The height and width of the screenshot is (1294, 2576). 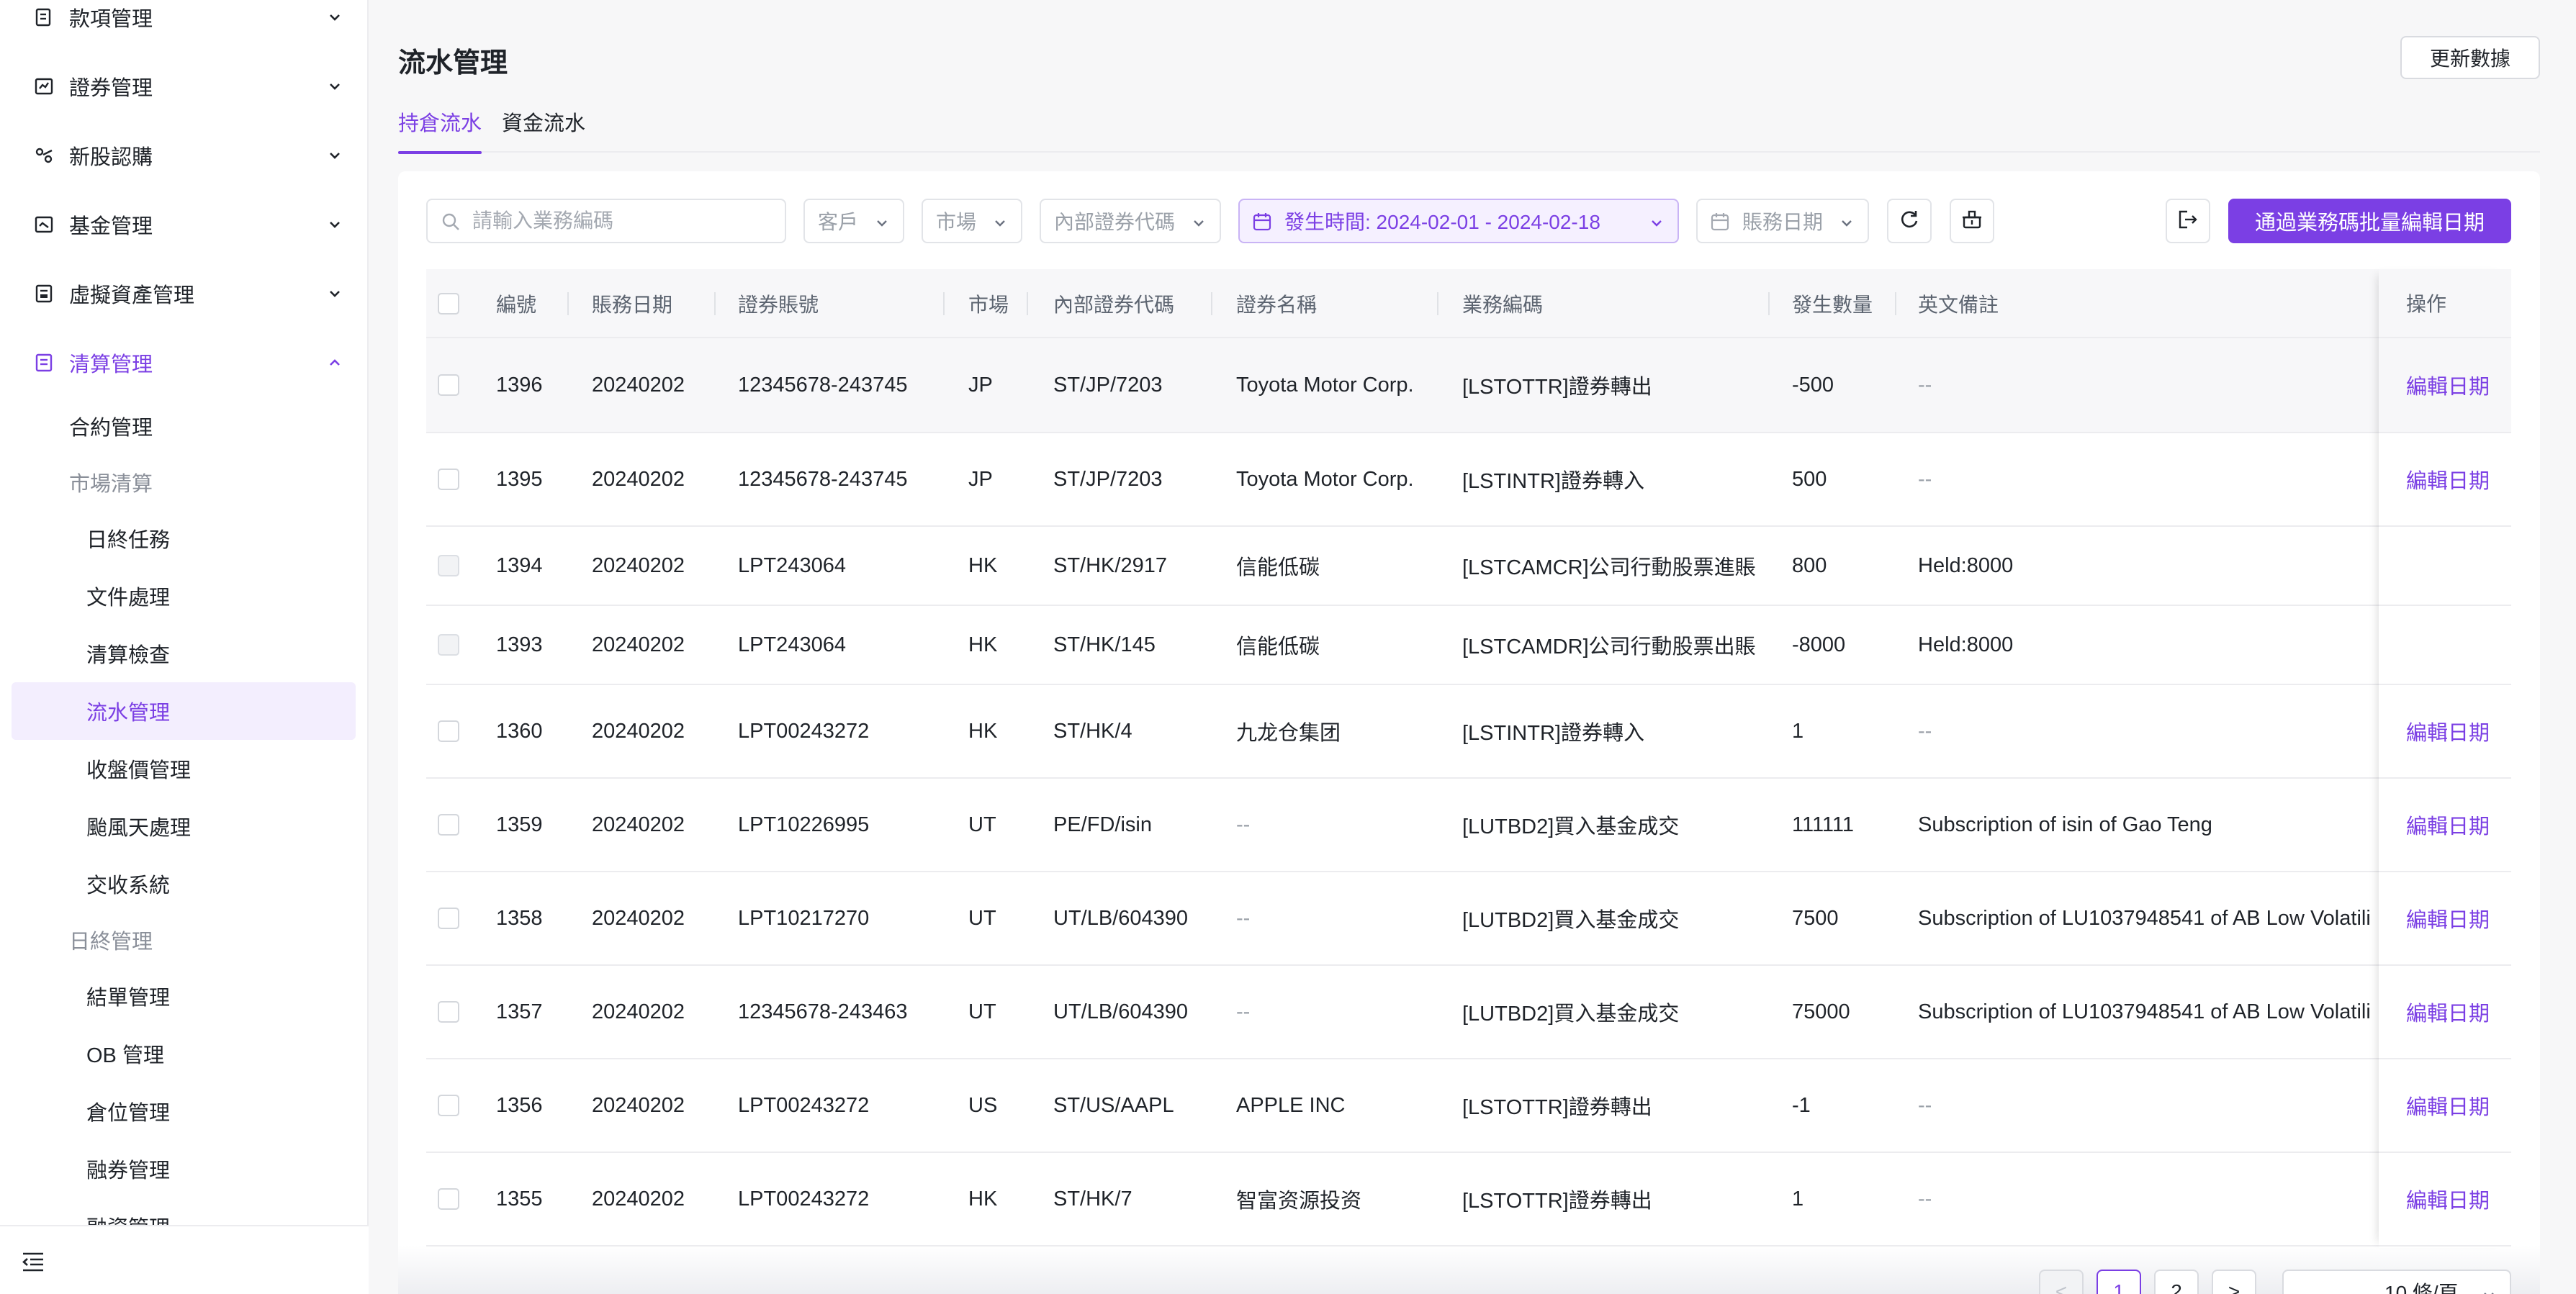 I want to click on cell-account-no: LPT10226995, so click(x=804, y=824).